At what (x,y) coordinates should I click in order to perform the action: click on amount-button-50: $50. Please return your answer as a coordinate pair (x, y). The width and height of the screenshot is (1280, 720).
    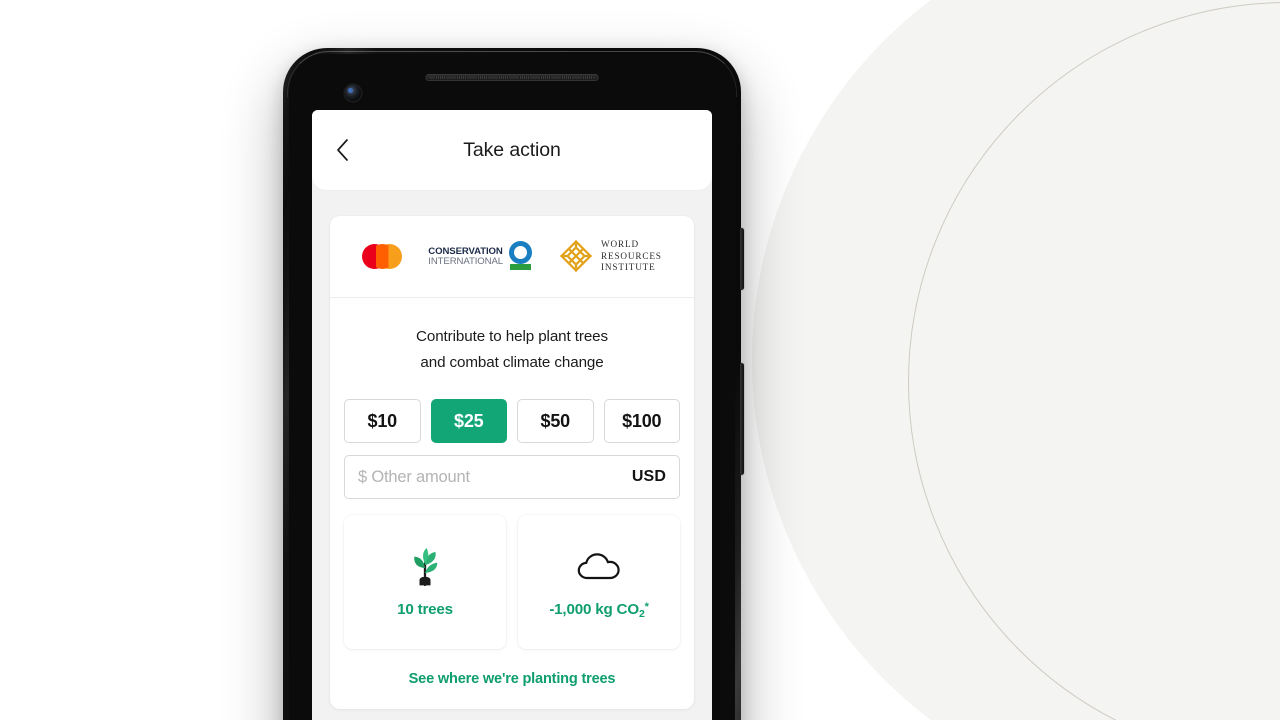
    Looking at the image, I should click on (555, 421).